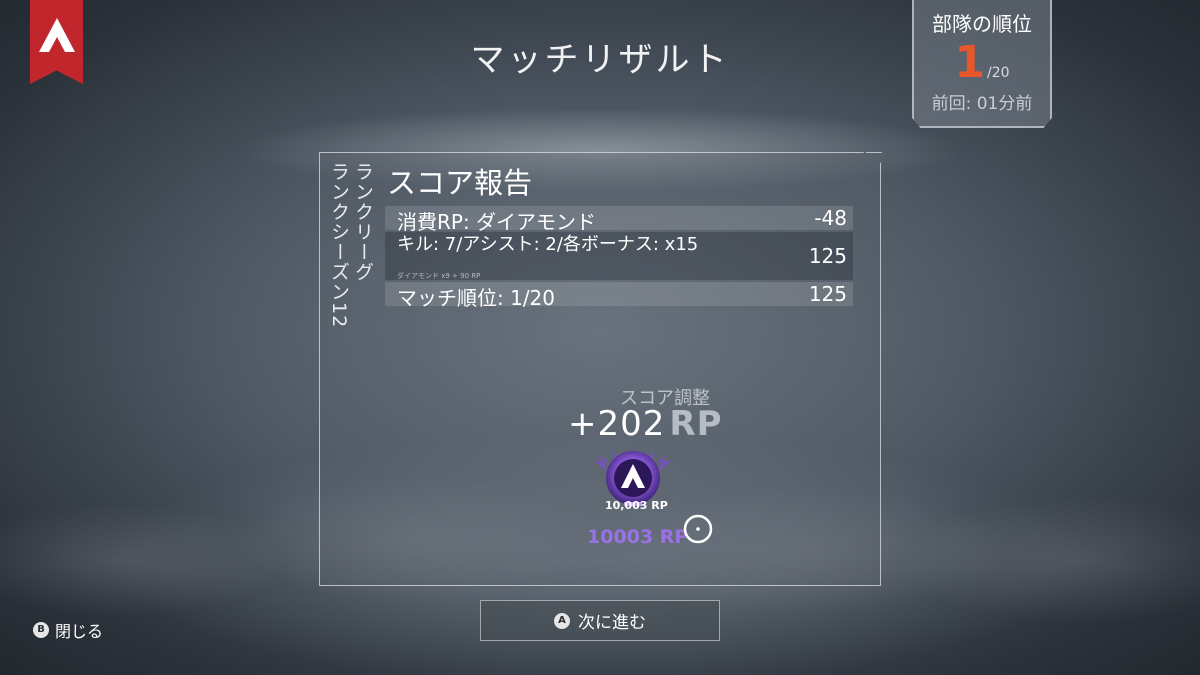 This screenshot has width=1200, height=675. Describe the element at coordinates (619, 296) in the screenshot. I see `score-row-placement: マッチ順位: 1/20 125` at that location.